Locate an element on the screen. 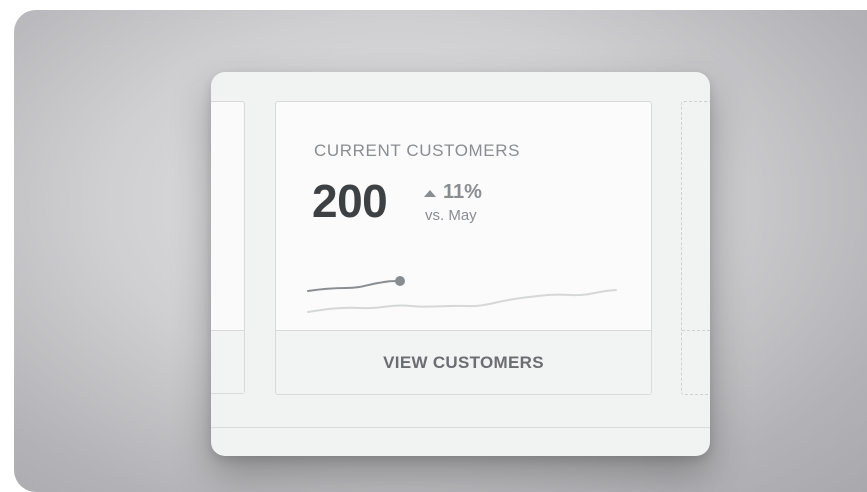 The height and width of the screenshot is (492, 867). card-footer is located at coordinates (227, 362).